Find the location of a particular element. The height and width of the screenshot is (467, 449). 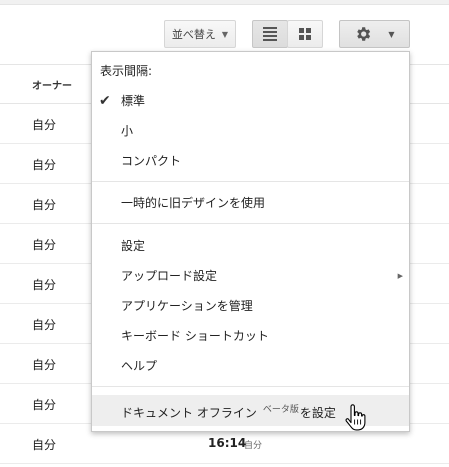

list-view-button is located at coordinates (270, 34).